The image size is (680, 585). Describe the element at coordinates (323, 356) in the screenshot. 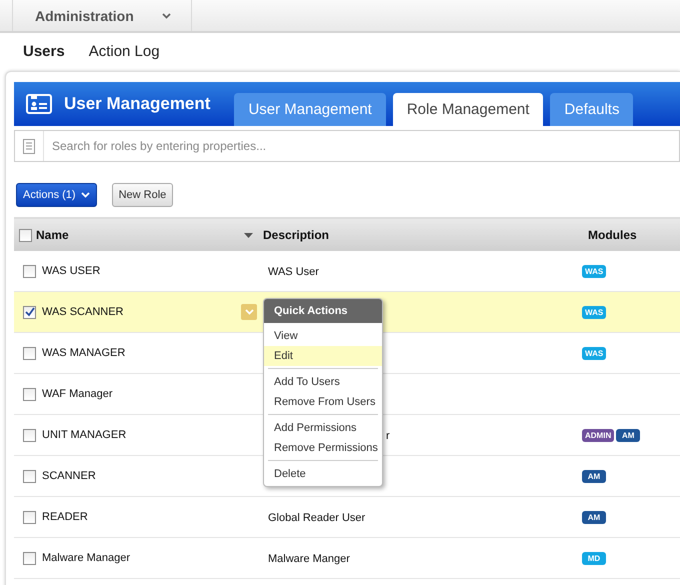

I see `menu-item: Edit` at that location.